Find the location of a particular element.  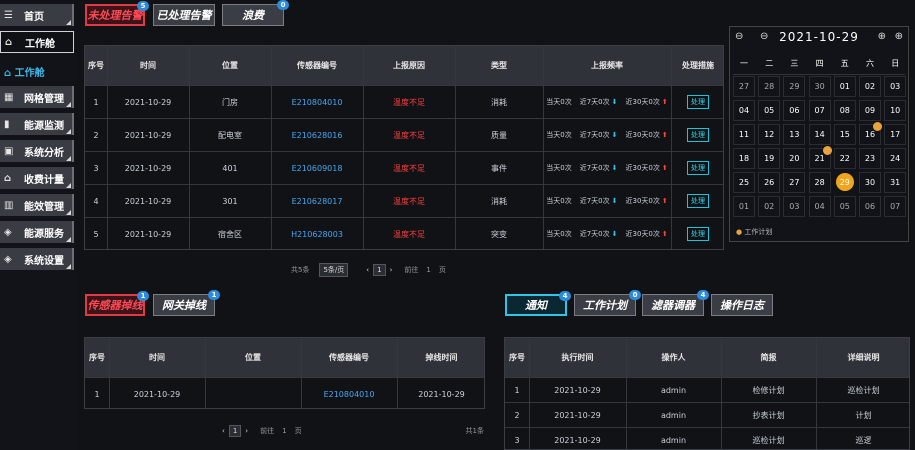

nav-settings: ◈ 系统设置 is located at coordinates (37, 259).